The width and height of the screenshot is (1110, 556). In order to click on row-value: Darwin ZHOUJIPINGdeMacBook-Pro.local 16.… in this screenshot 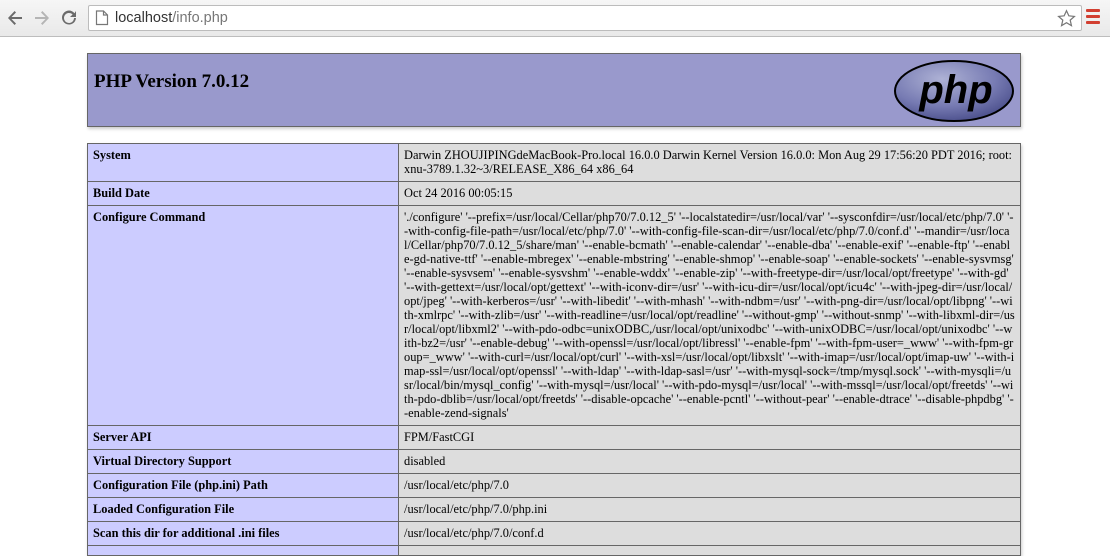, I will do `click(709, 162)`.